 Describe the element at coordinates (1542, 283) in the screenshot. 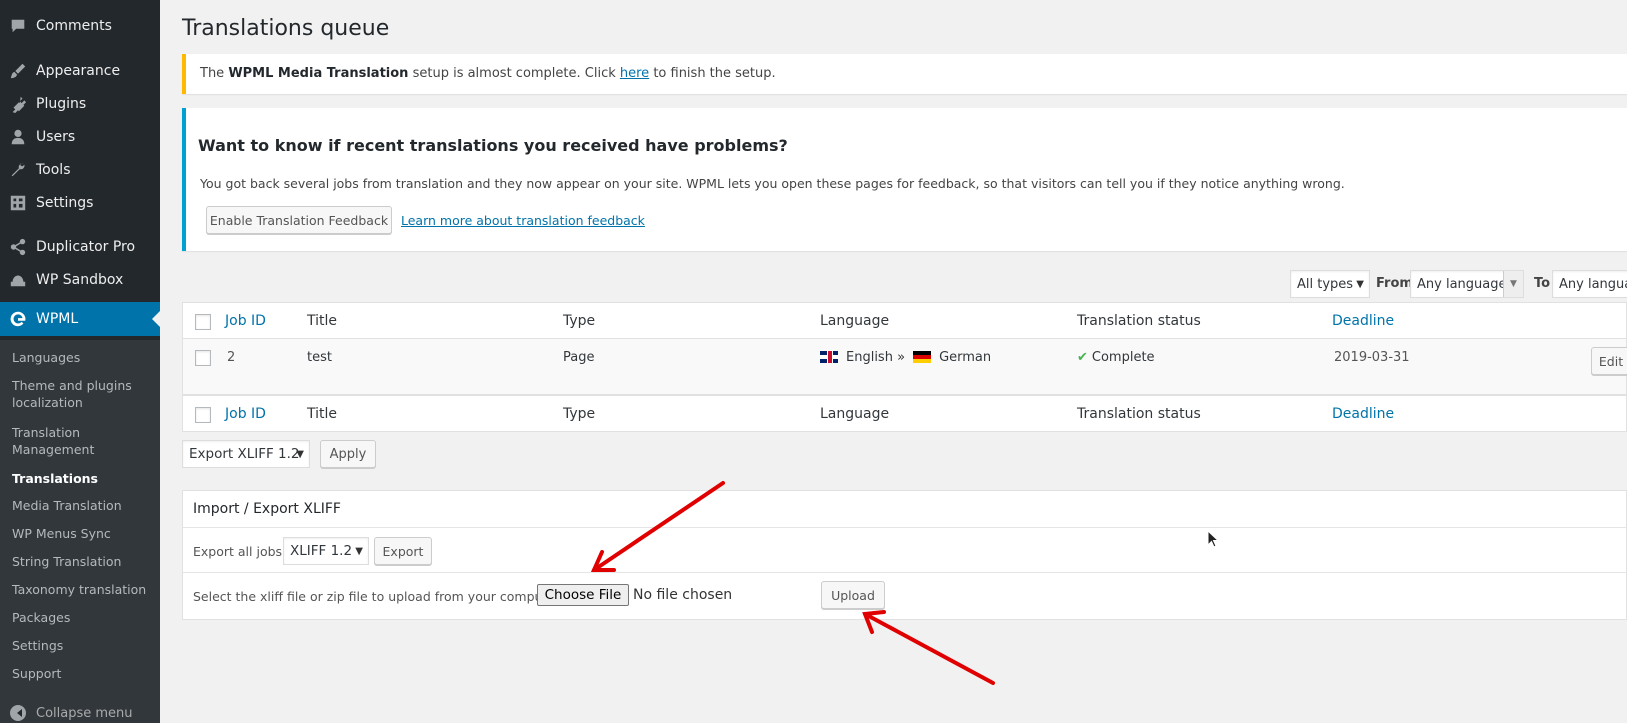

I see `to-label: To` at that location.